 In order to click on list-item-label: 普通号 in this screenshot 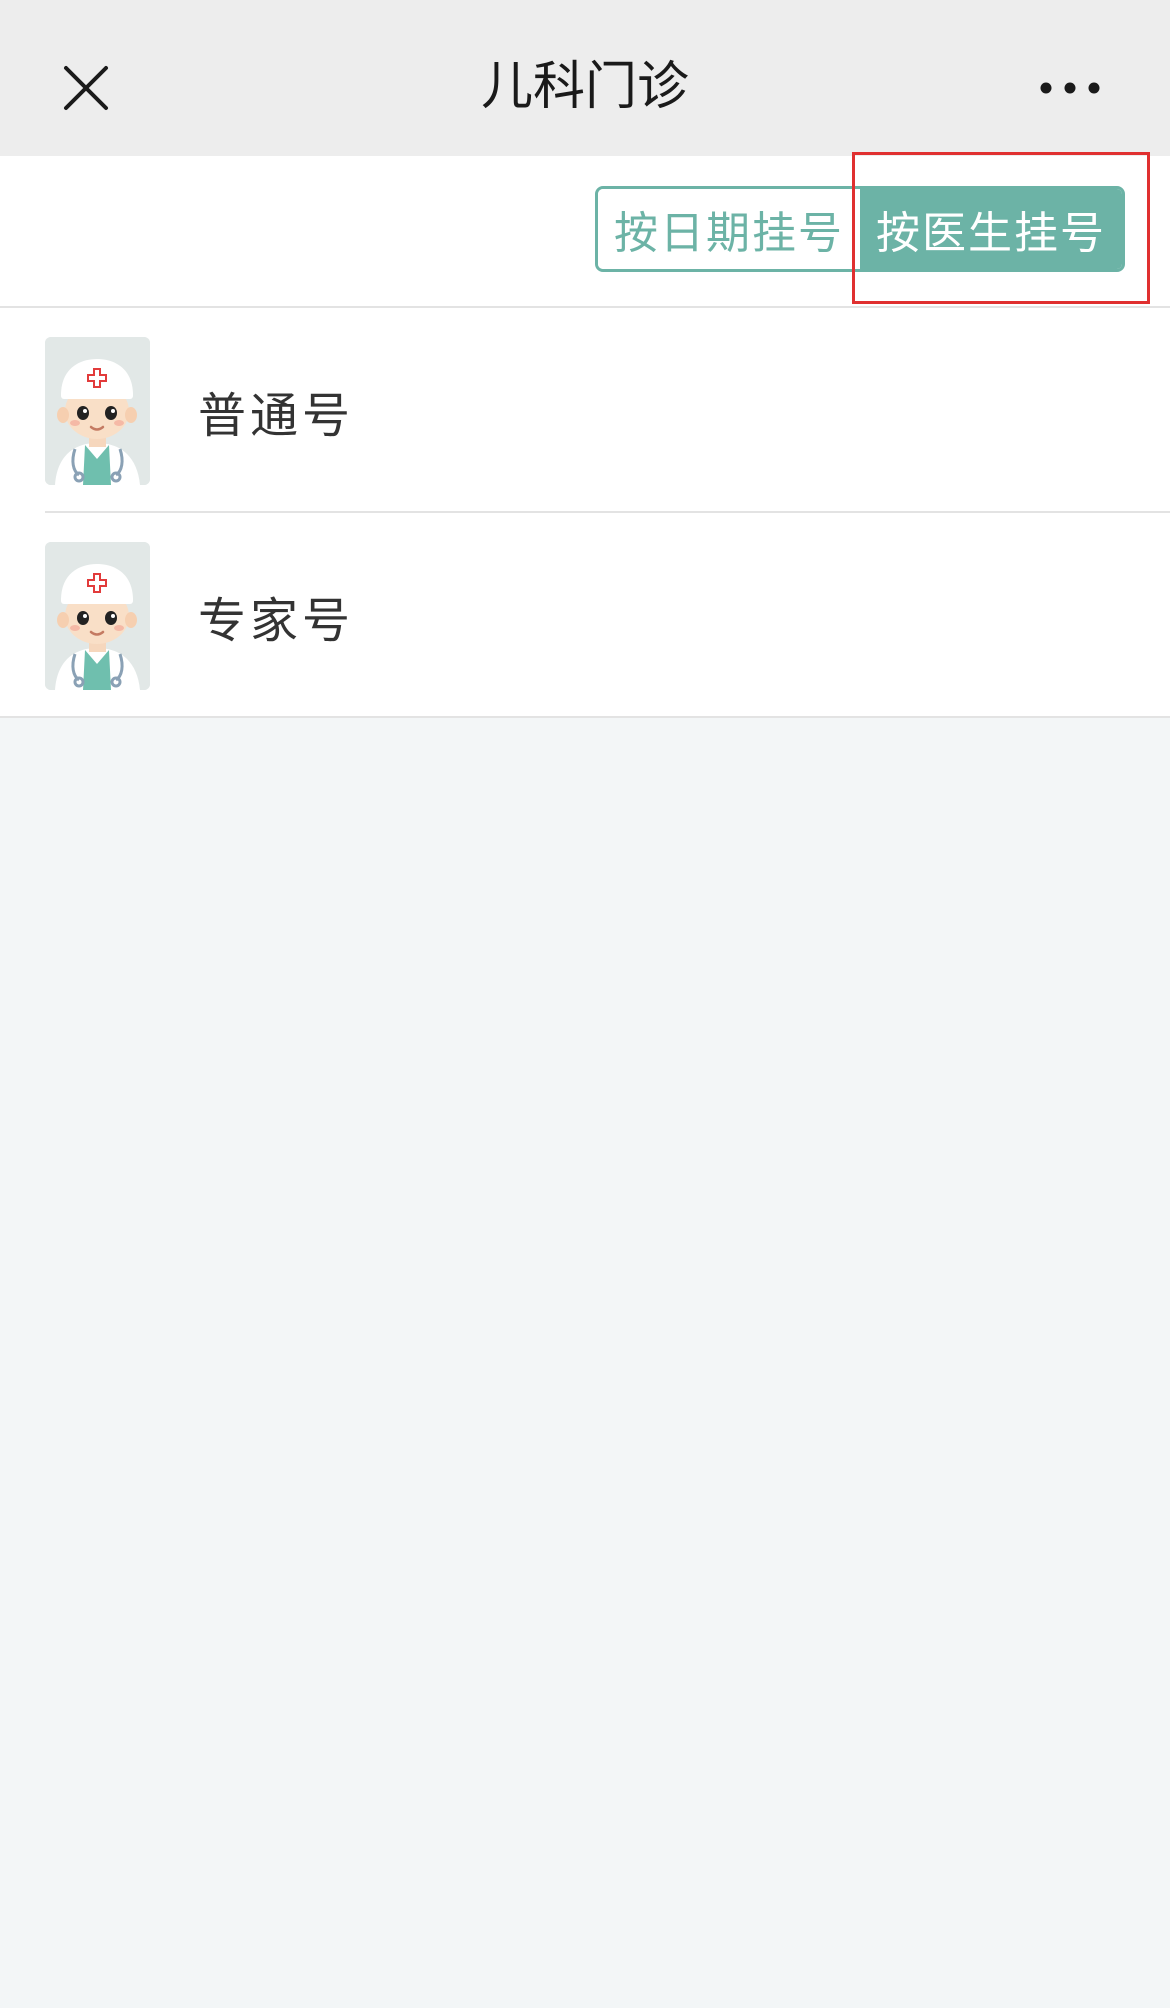, I will do `click(276, 415)`.